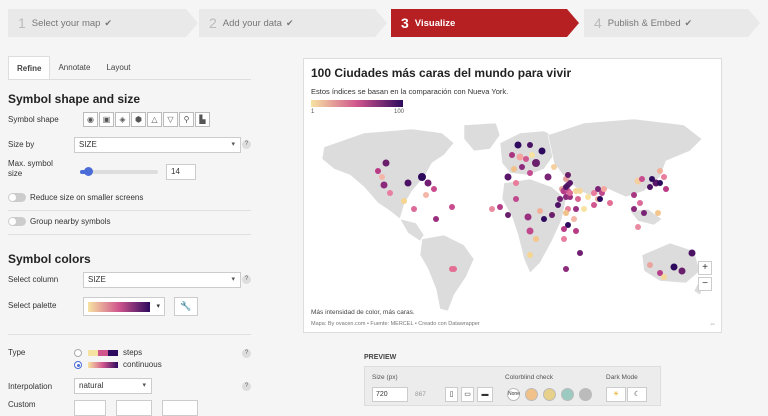 The height and width of the screenshot is (416, 768). I want to click on tablet-icon: ▭, so click(467, 394).